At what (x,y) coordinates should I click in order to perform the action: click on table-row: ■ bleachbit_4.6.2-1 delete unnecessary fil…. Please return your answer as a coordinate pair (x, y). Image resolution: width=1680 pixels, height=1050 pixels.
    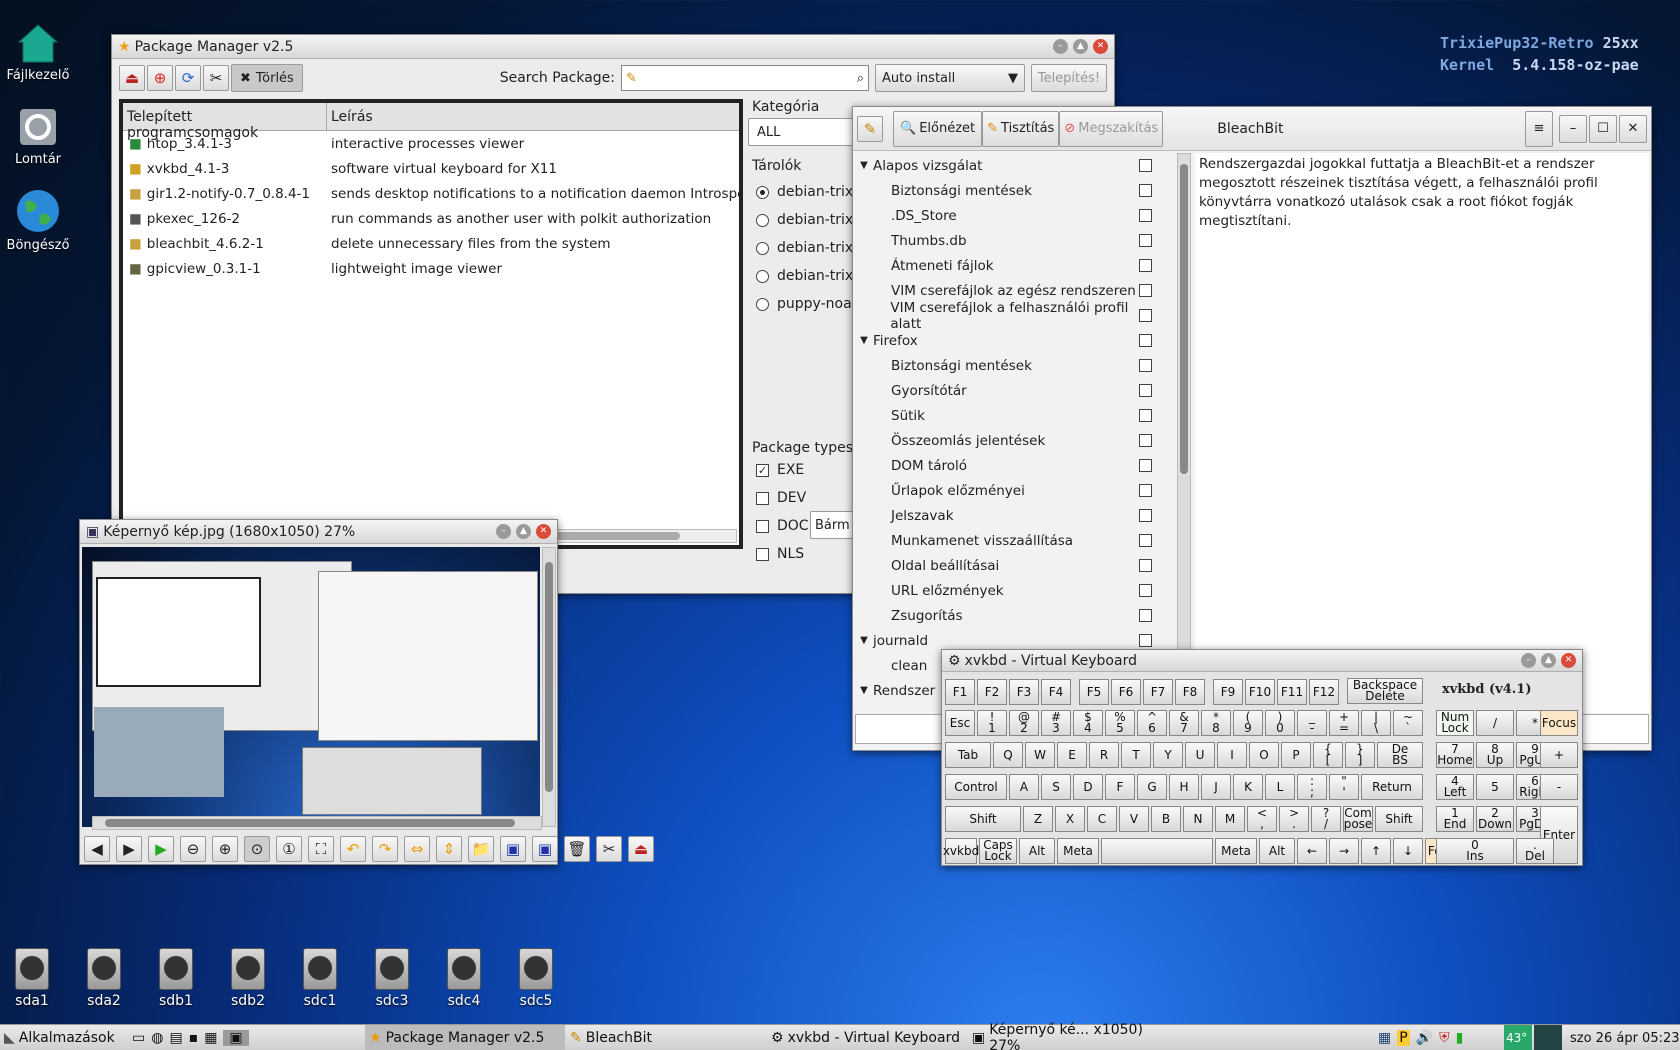
    Looking at the image, I should click on (431, 243).